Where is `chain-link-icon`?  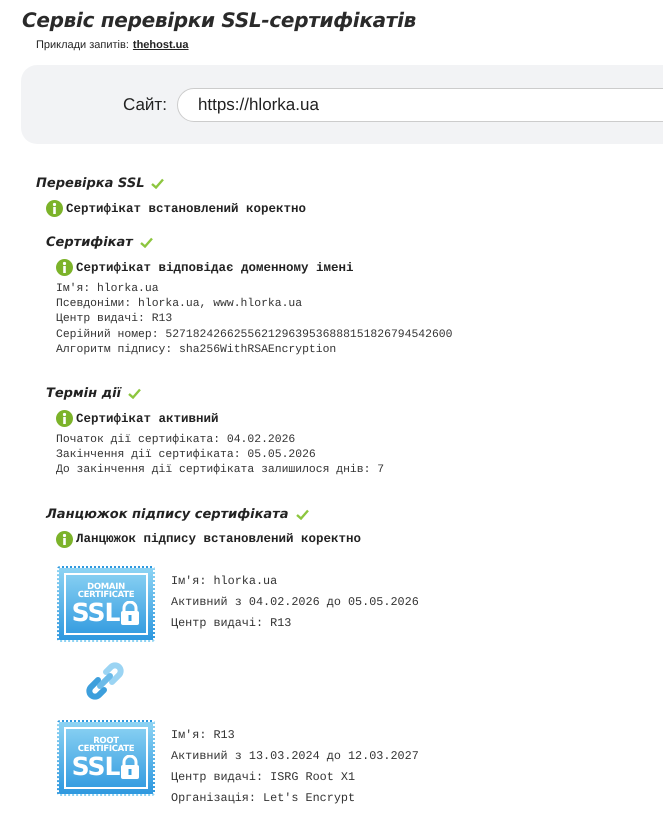 chain-link-icon is located at coordinates (105, 681).